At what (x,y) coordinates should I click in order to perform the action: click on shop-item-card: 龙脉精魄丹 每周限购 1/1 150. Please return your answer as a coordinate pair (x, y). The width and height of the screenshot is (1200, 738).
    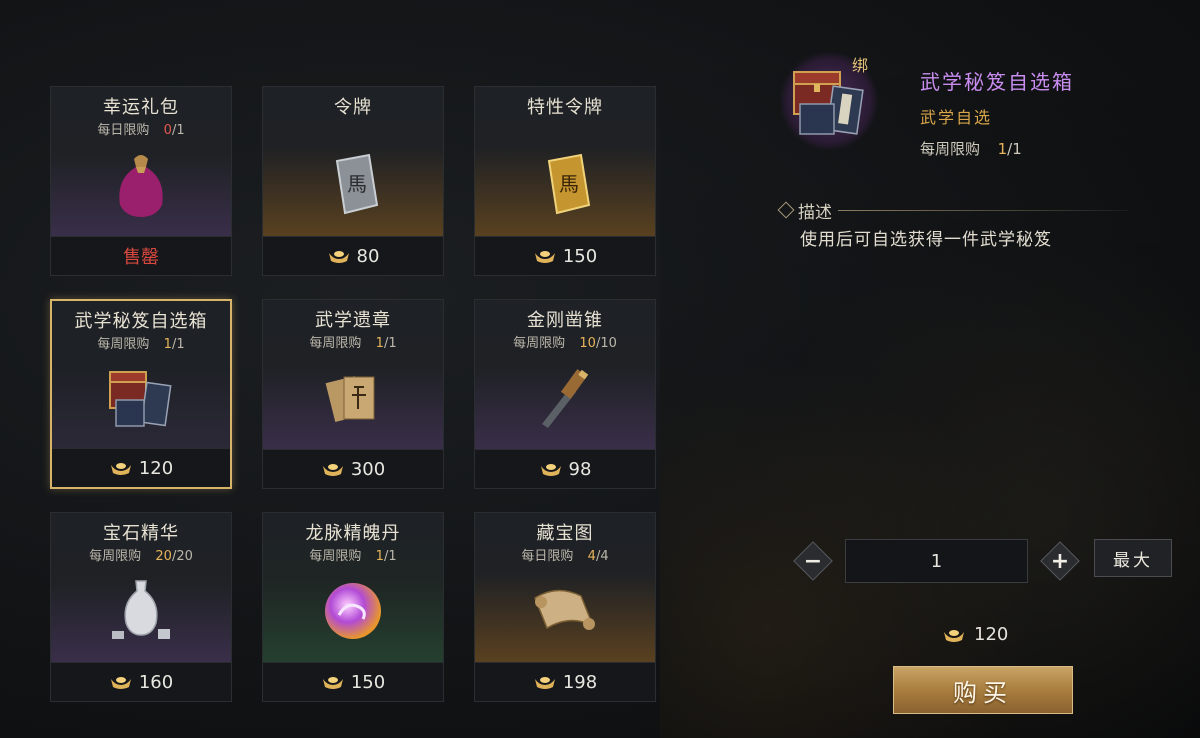
    Looking at the image, I should click on (353, 607).